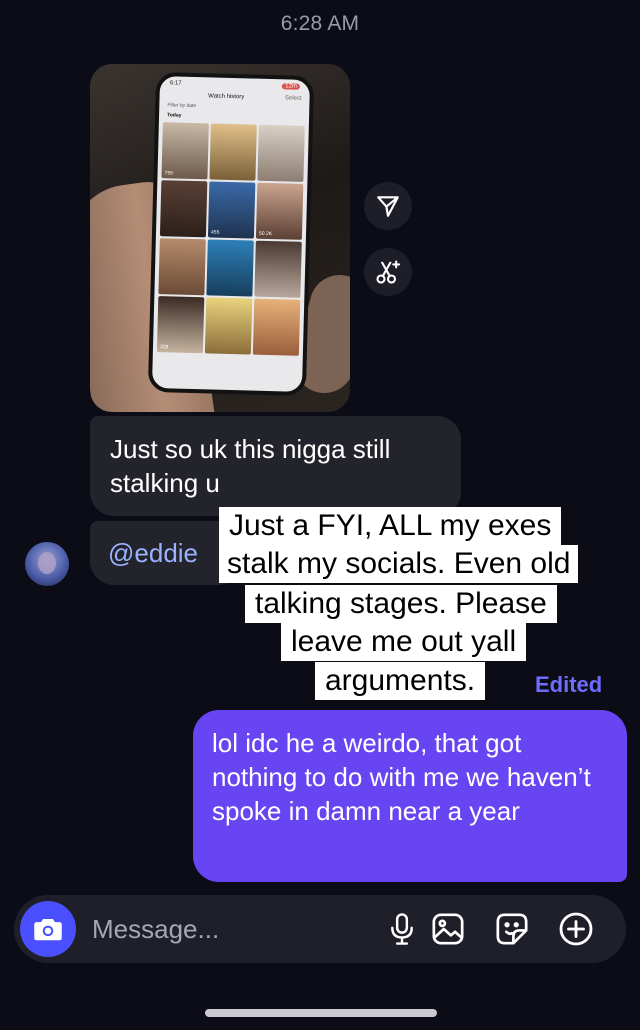 This screenshot has width=640, height=1030. What do you see at coordinates (231, 210) in the screenshot?
I see `video-tile: 455` at bounding box center [231, 210].